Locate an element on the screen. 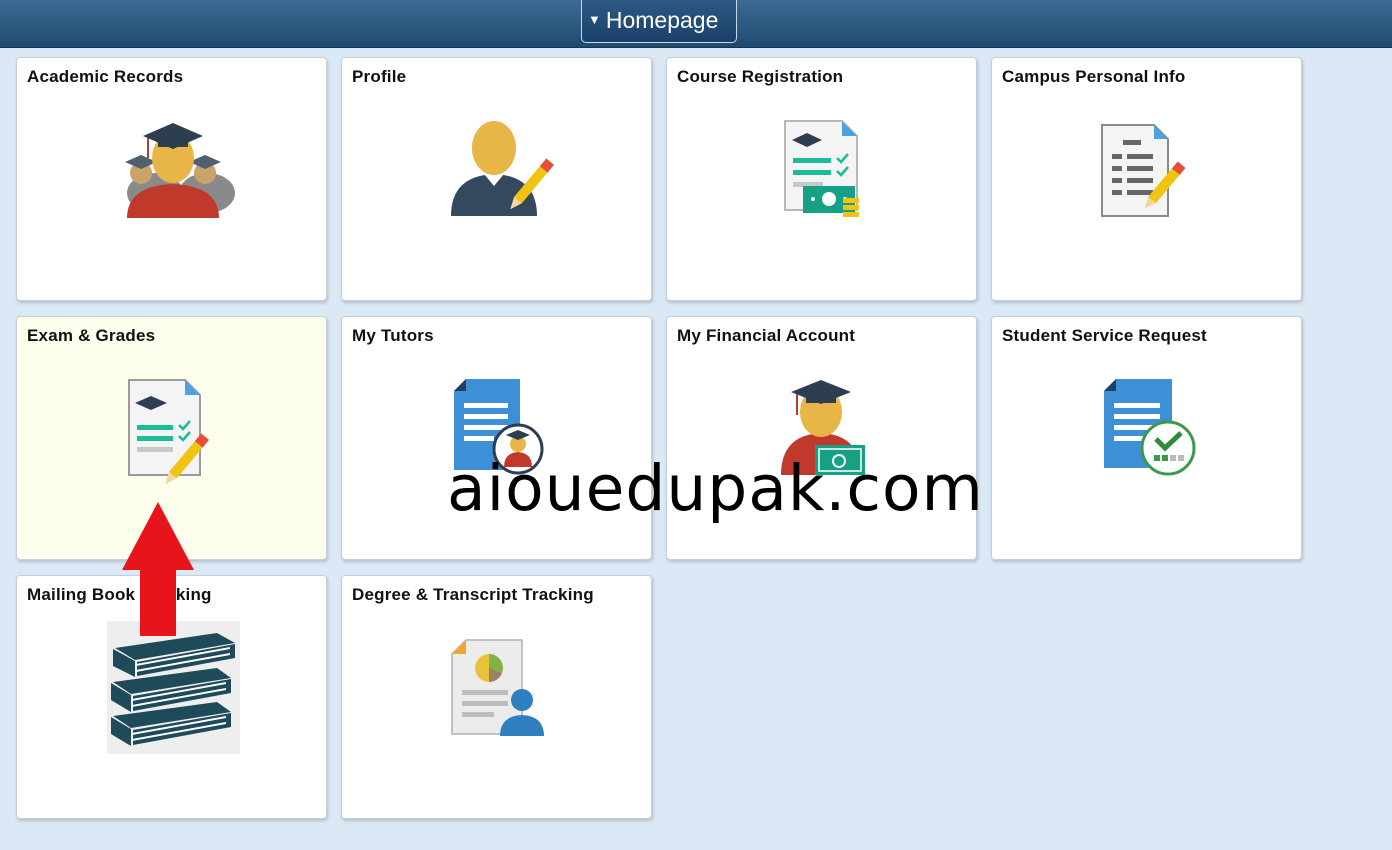 The width and height of the screenshot is (1392, 850). tile-academic-records: Academic Records is located at coordinates (171, 179).